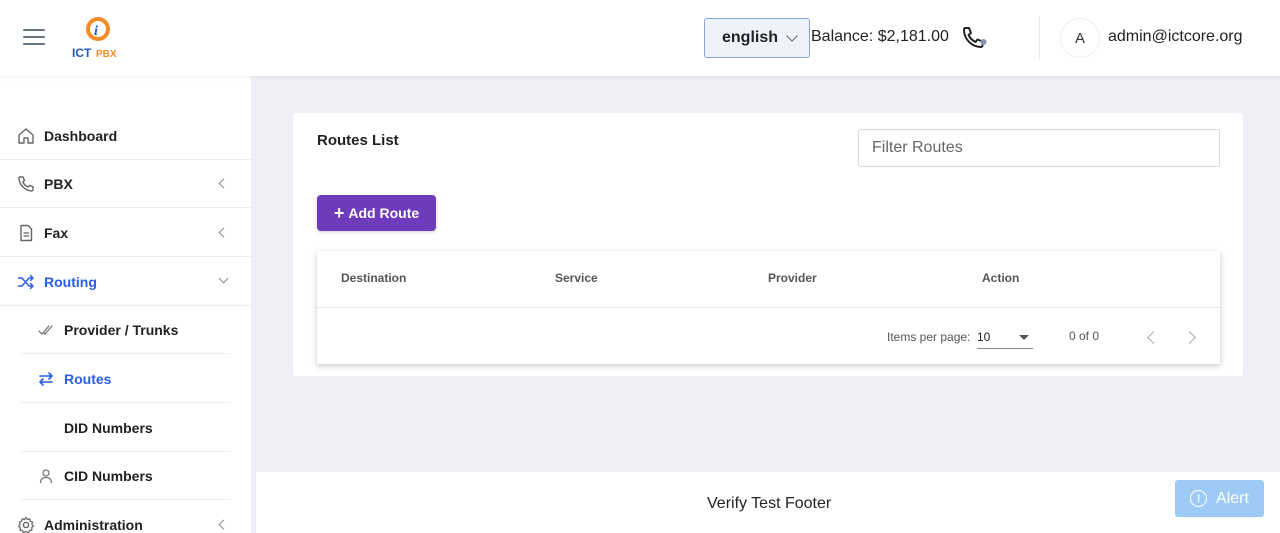 Image resolution: width=1280 pixels, height=533 pixels. I want to click on sidebar-subitem-did-numbers: DID Numbers, so click(125, 428).